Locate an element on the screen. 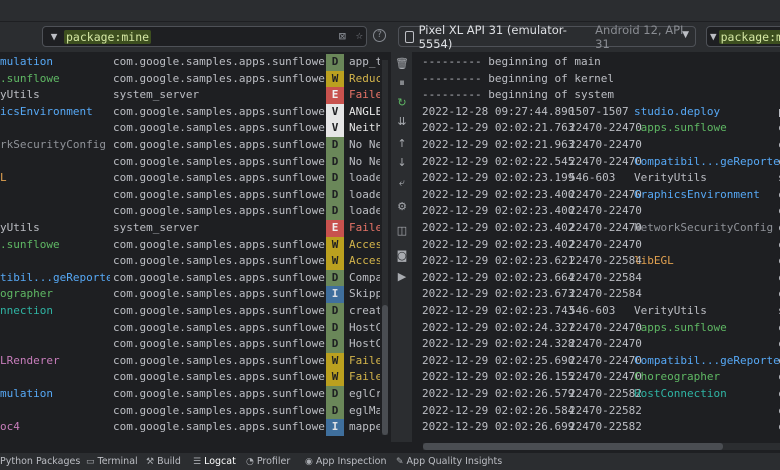 The width and height of the screenshot is (780, 470). tab-logcat: ☰ Logcat is located at coordinates (214, 462).